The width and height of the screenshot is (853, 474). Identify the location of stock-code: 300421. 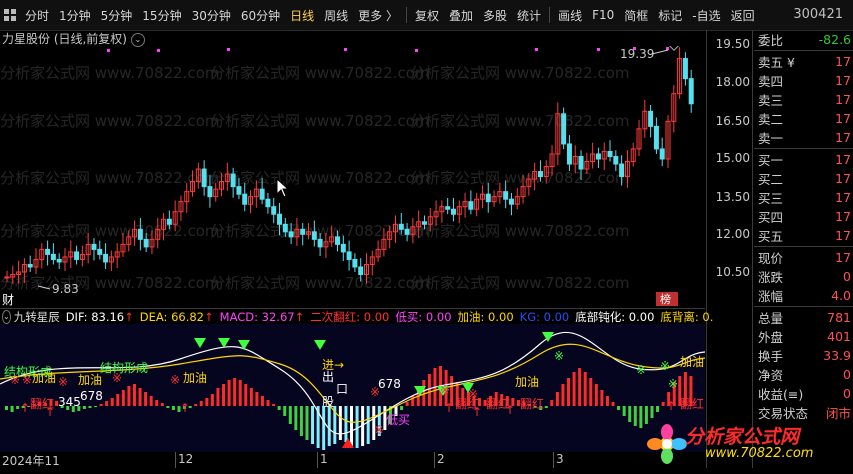
(818, 14).